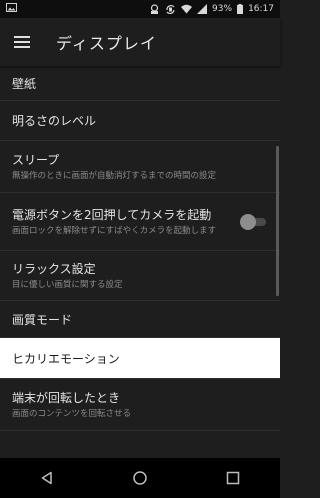 Image resolution: width=320 pixels, height=498 pixels. Describe the element at coordinates (42, 319) in the screenshot. I see `setting-title: 画質モード` at that location.